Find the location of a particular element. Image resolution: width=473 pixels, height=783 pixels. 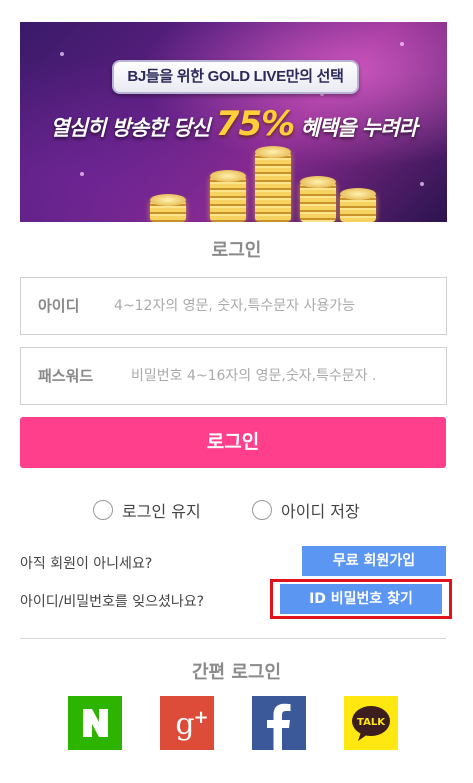

save-id-option: 아이디 저장 is located at coordinates (306, 510).